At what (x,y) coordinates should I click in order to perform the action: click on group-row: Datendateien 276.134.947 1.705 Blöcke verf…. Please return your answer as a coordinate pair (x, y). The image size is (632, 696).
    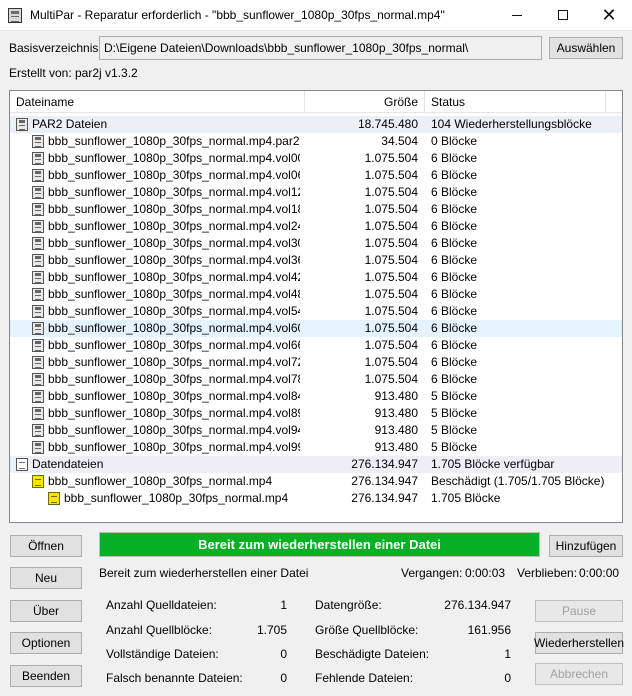
    Looking at the image, I should click on (316, 464).